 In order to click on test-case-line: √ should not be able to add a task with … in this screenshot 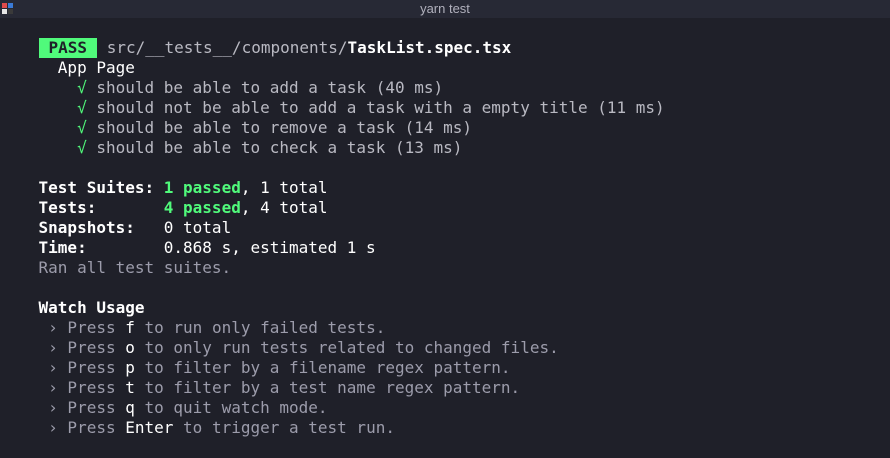, I will do `click(332, 97)`.